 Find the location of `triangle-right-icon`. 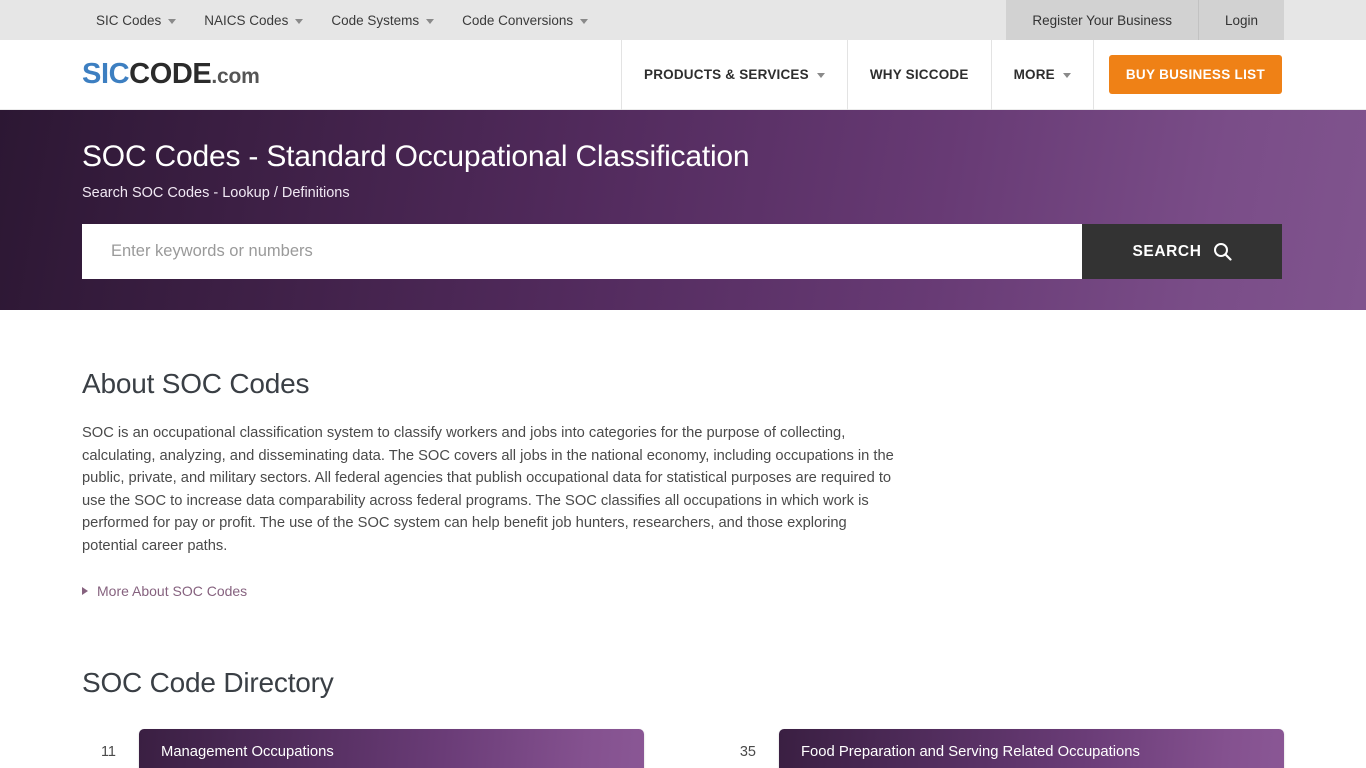

triangle-right-icon is located at coordinates (85, 590).